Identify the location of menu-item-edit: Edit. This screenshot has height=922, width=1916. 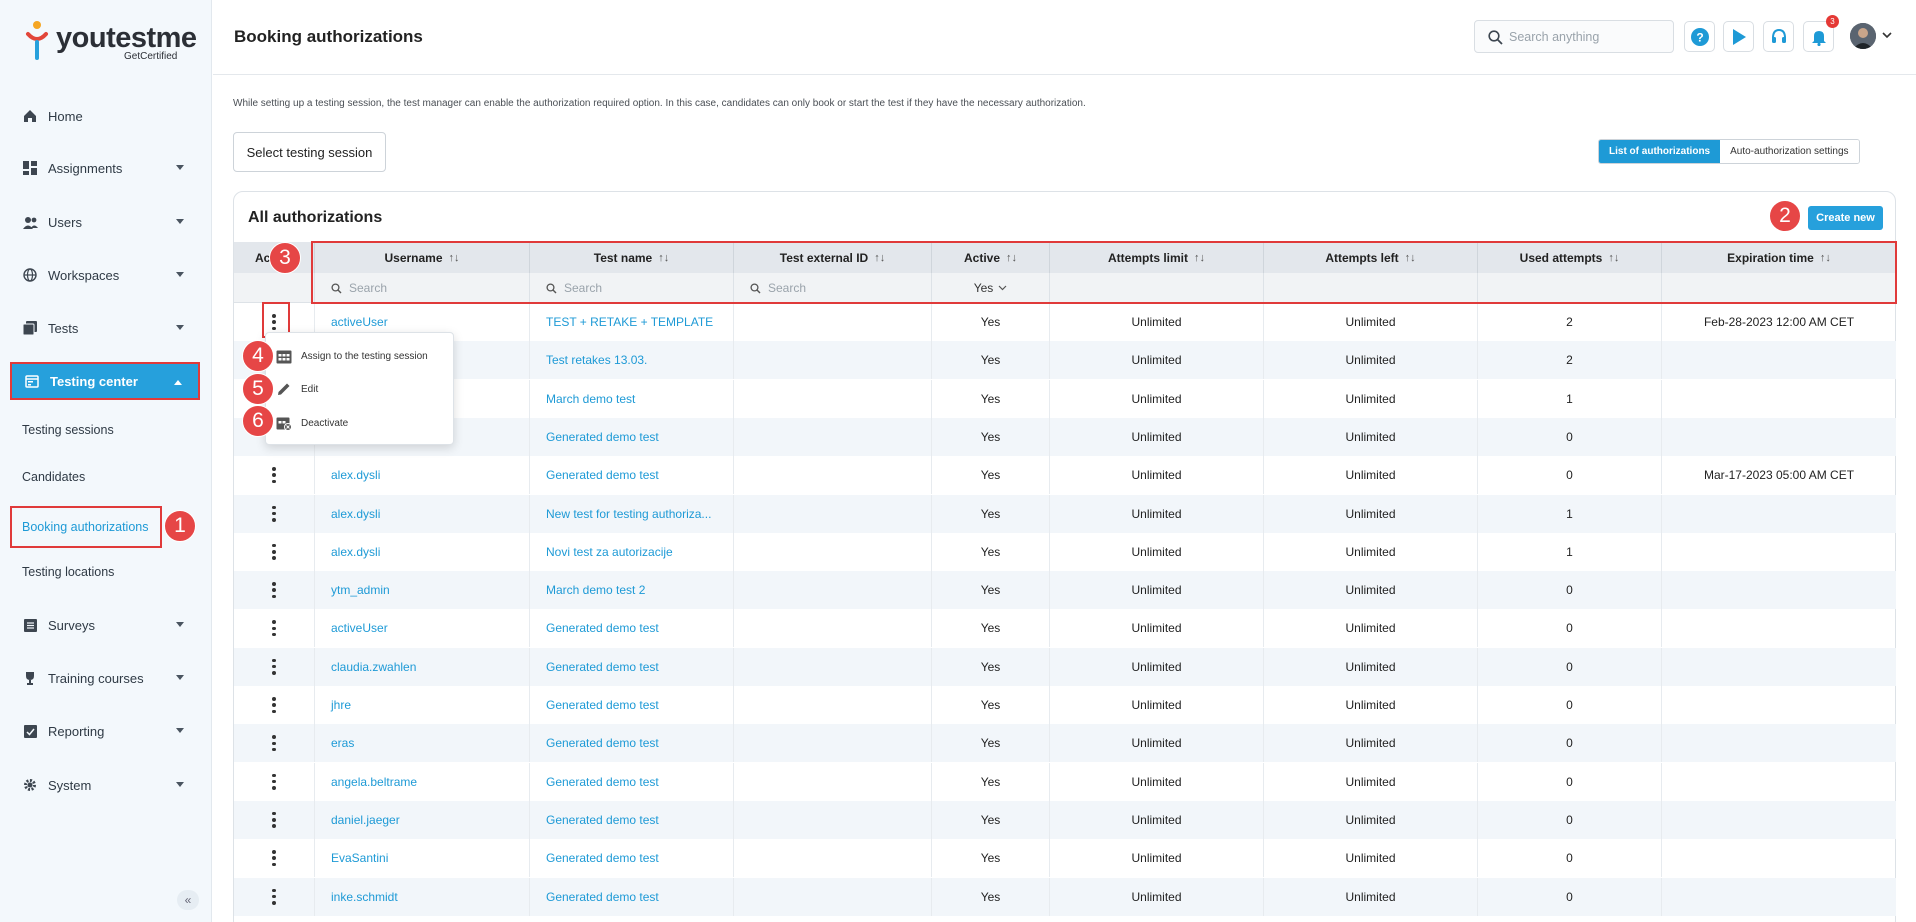
(297, 389).